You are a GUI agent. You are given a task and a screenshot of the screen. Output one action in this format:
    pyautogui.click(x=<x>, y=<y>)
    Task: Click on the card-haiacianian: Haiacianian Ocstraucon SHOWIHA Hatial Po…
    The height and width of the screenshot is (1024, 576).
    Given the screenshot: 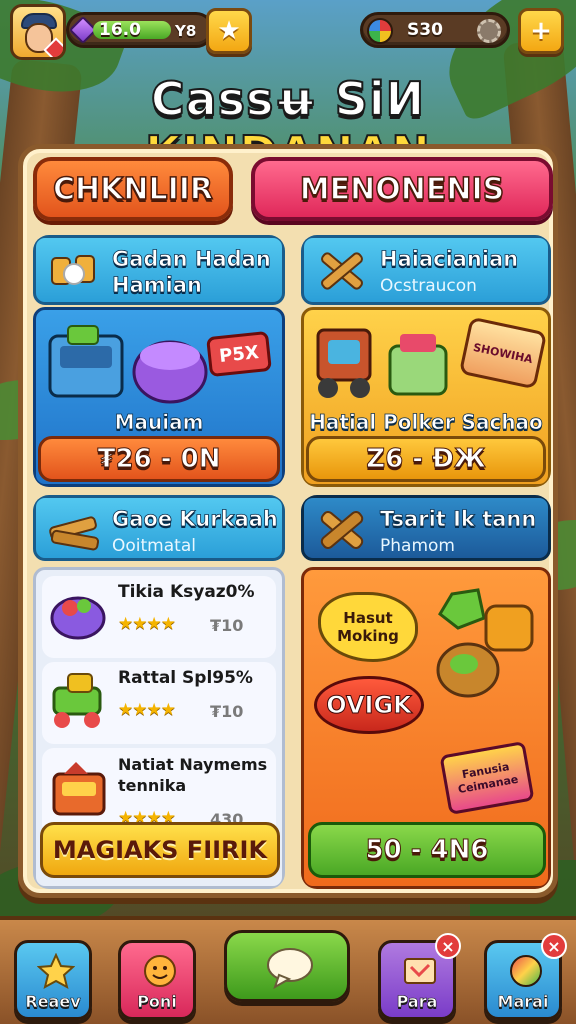 What is the action you would take?
    pyautogui.click(x=426, y=361)
    